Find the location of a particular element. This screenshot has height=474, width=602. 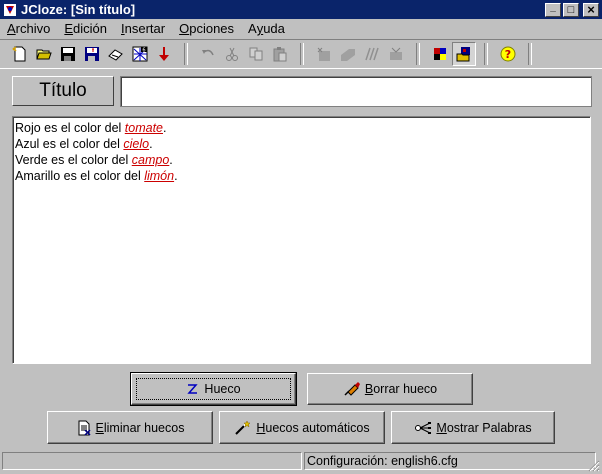

resize-grip-icon is located at coordinates (594, 466).